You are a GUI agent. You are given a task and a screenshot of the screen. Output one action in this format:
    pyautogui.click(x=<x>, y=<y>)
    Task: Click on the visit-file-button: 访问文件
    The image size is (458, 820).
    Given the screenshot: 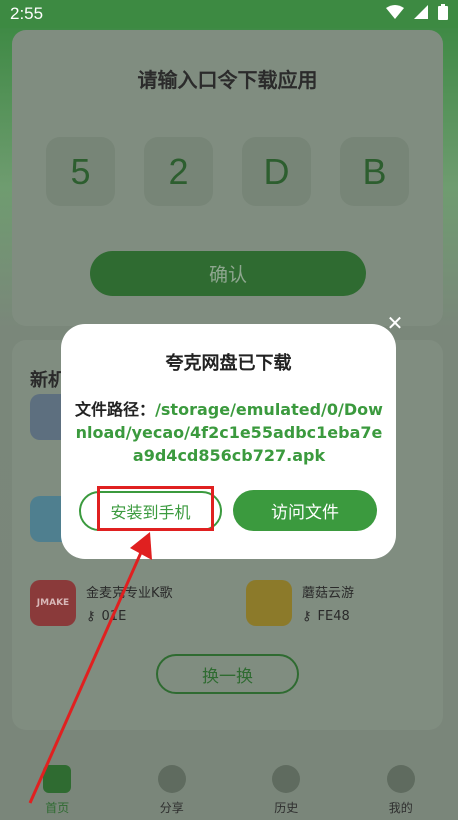 What is the action you would take?
    pyautogui.click(x=305, y=510)
    